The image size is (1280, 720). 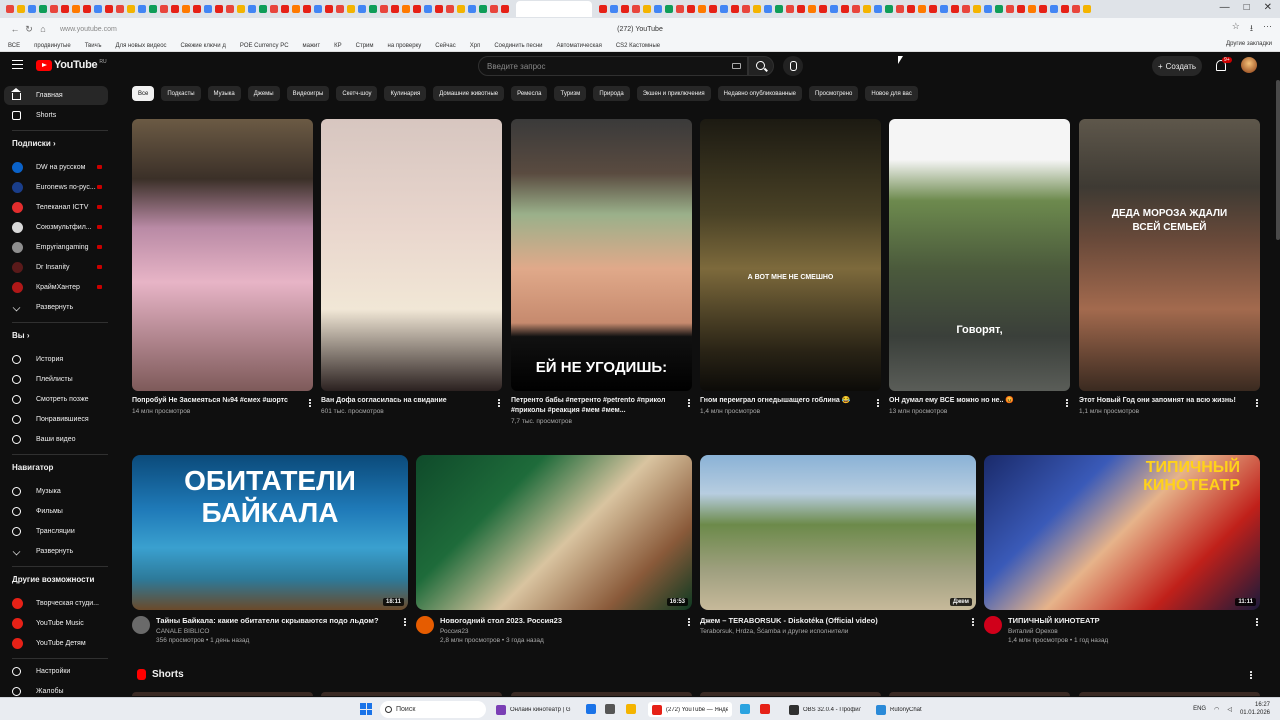 I want to click on bookmark-item: мажит, so click(x=312, y=46).